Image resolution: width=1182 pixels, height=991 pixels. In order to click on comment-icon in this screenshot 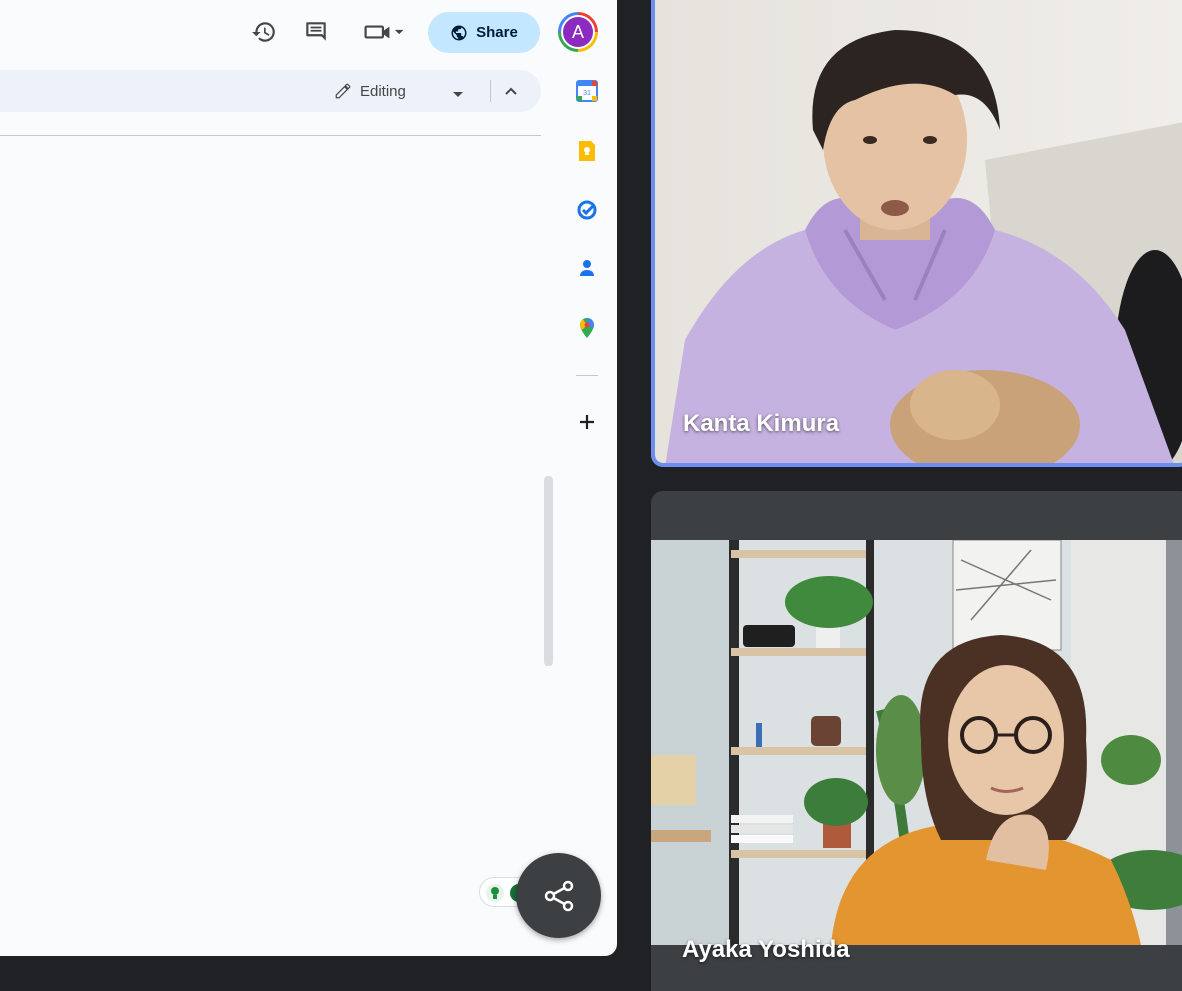, I will do `click(316, 32)`.